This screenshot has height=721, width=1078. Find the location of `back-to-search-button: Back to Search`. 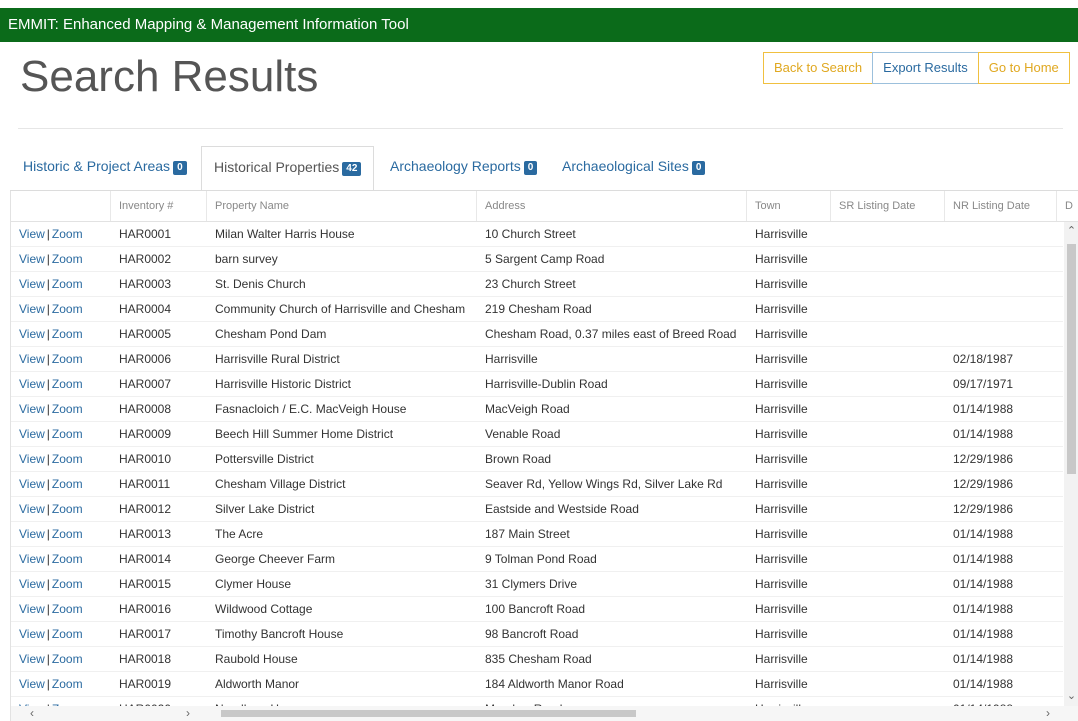

back-to-search-button: Back to Search is located at coordinates (818, 68).